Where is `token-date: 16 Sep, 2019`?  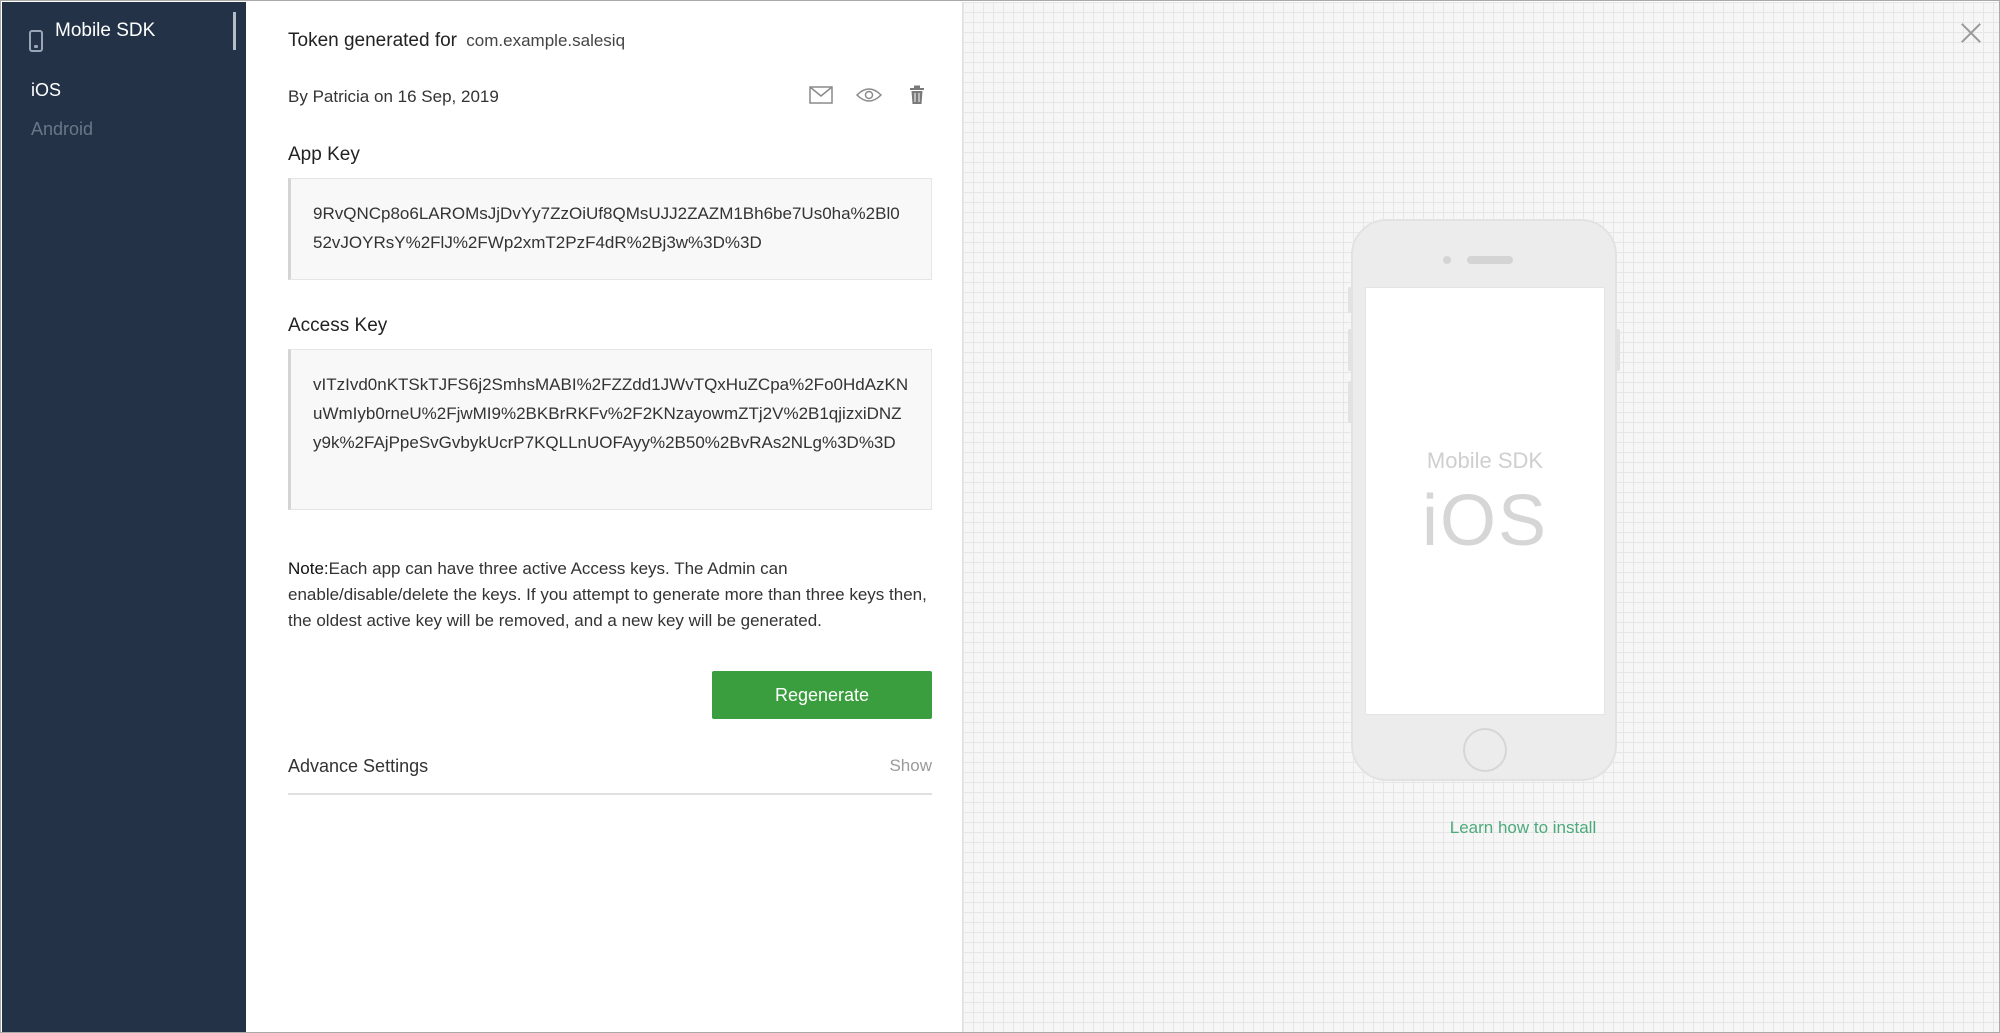
token-date: 16 Sep, 2019 is located at coordinates (448, 96).